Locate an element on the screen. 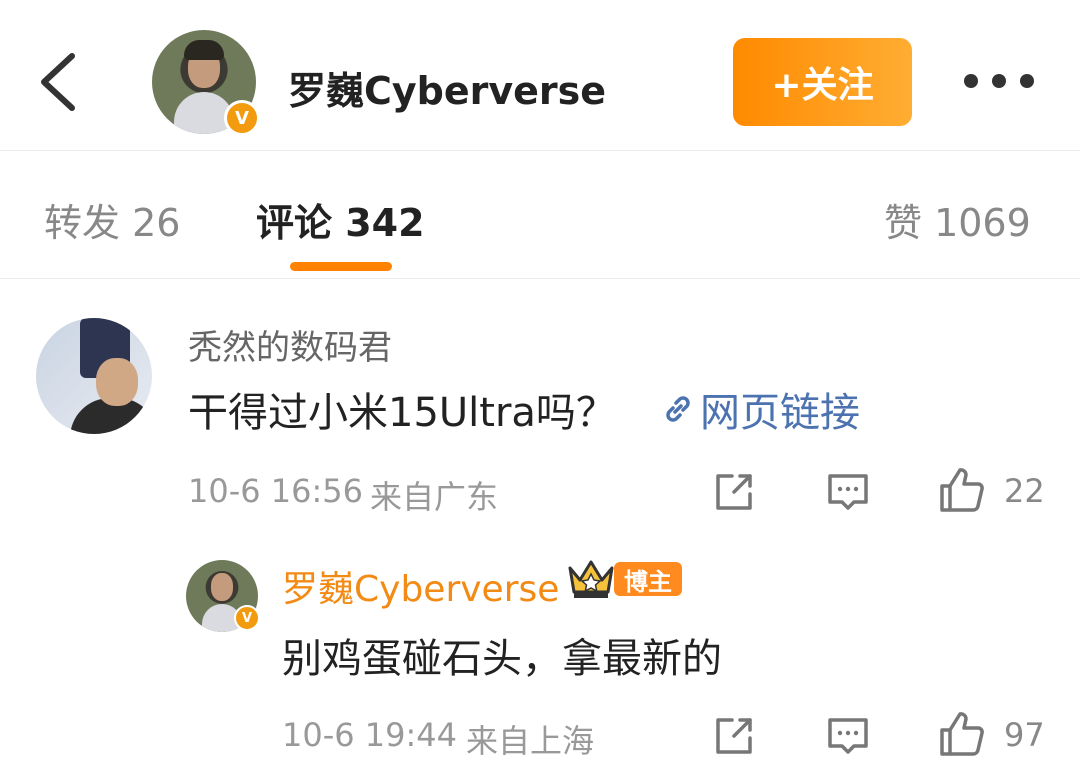  comment-text: 干得过小米15Ultra吗？ is located at coordinates (402, 413).